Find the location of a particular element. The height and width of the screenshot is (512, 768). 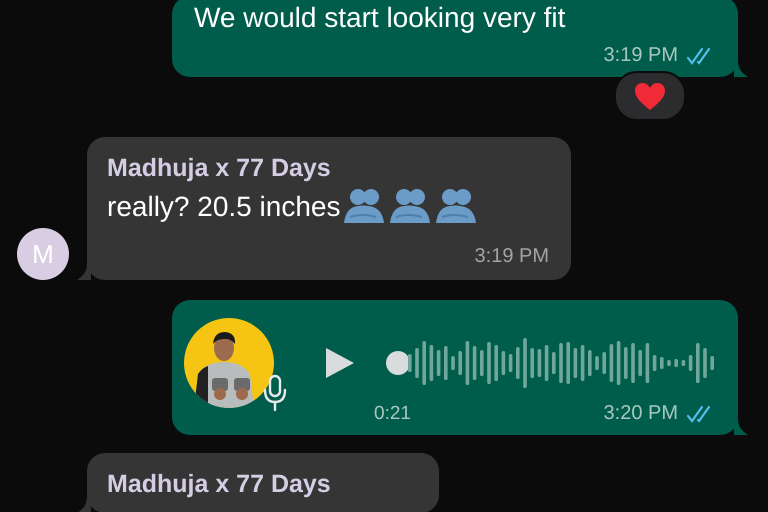

message-time: 3:20 PM is located at coordinates (641, 413).